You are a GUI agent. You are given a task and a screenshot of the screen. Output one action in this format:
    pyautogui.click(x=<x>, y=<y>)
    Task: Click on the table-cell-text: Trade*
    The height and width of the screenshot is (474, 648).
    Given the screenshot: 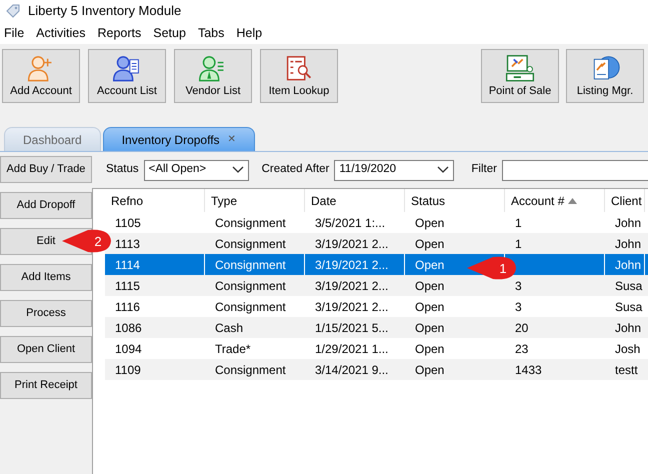 What is the action you would take?
    pyautogui.click(x=233, y=349)
    